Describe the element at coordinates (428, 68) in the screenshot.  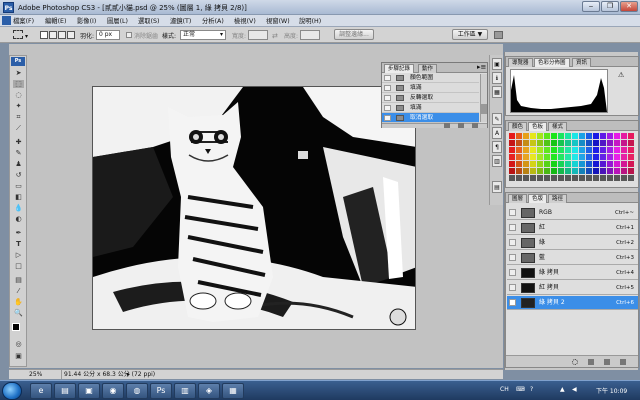
I see `tab-actions: 動作` at that location.